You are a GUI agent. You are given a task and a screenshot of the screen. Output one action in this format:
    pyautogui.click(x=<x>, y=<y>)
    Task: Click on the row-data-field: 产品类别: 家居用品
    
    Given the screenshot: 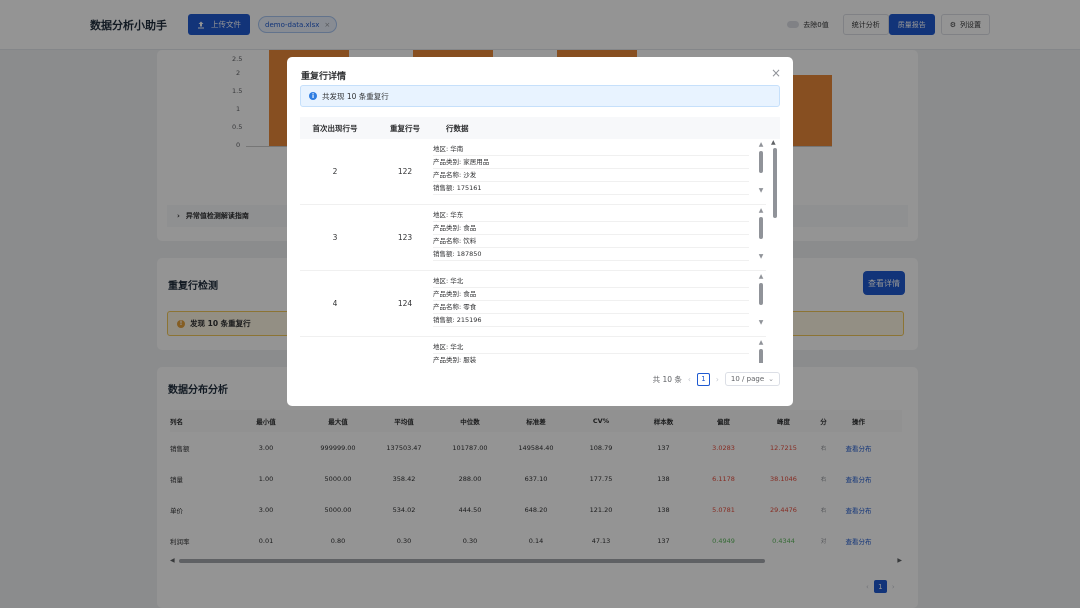 What is the action you would take?
    pyautogui.click(x=591, y=162)
    